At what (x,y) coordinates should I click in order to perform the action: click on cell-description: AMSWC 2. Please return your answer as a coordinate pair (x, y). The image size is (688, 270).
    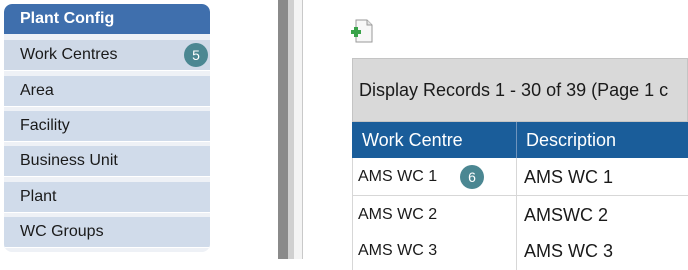
    Looking at the image, I should click on (566, 215).